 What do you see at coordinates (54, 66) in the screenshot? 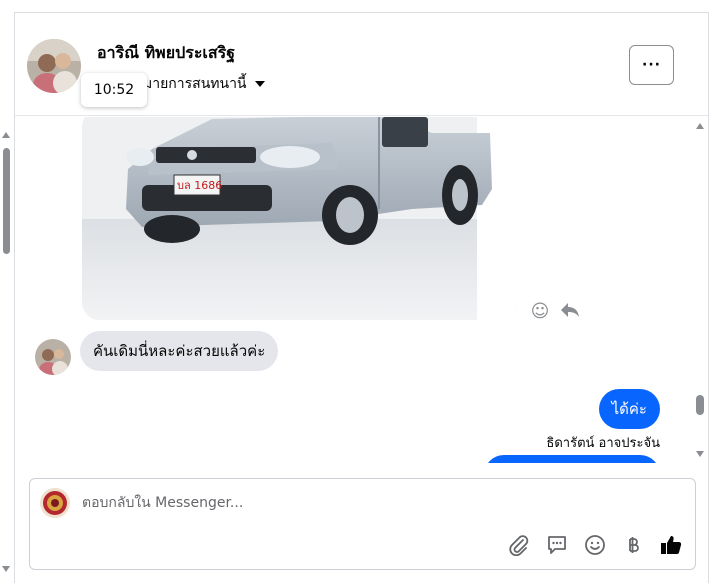
I see `contact-avatar` at bounding box center [54, 66].